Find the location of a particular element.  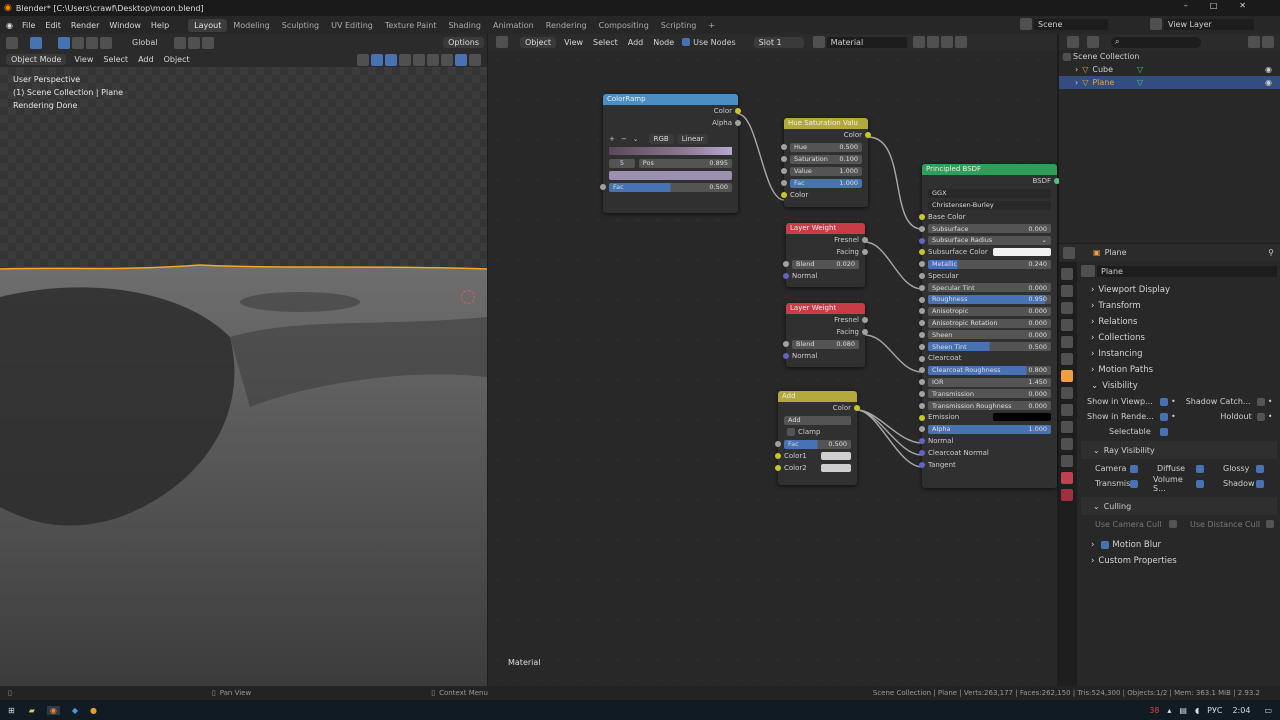

tab-rendering: Rendering is located at coordinates (566, 25).